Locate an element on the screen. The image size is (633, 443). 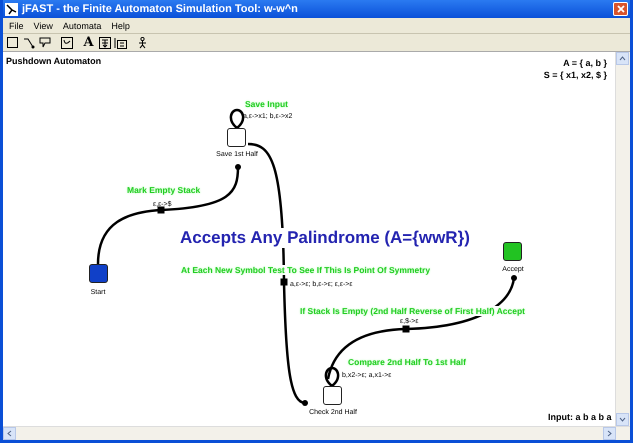
app-icon is located at coordinates (11, 9).